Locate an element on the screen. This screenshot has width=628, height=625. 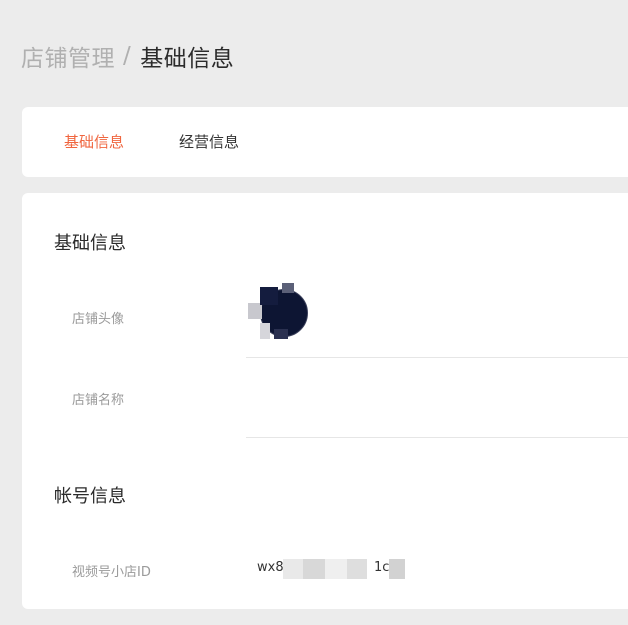
page-title: 基础信息 is located at coordinates (187, 59).